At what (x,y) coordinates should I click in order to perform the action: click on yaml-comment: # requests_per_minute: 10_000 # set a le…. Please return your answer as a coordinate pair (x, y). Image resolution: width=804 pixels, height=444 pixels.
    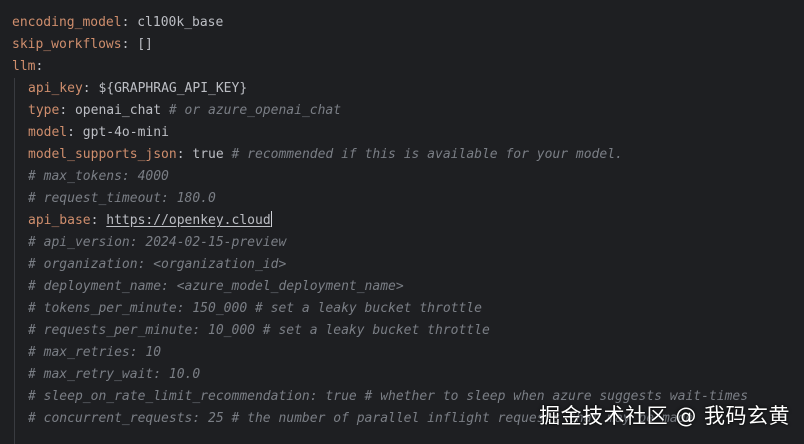
    Looking at the image, I should click on (259, 330).